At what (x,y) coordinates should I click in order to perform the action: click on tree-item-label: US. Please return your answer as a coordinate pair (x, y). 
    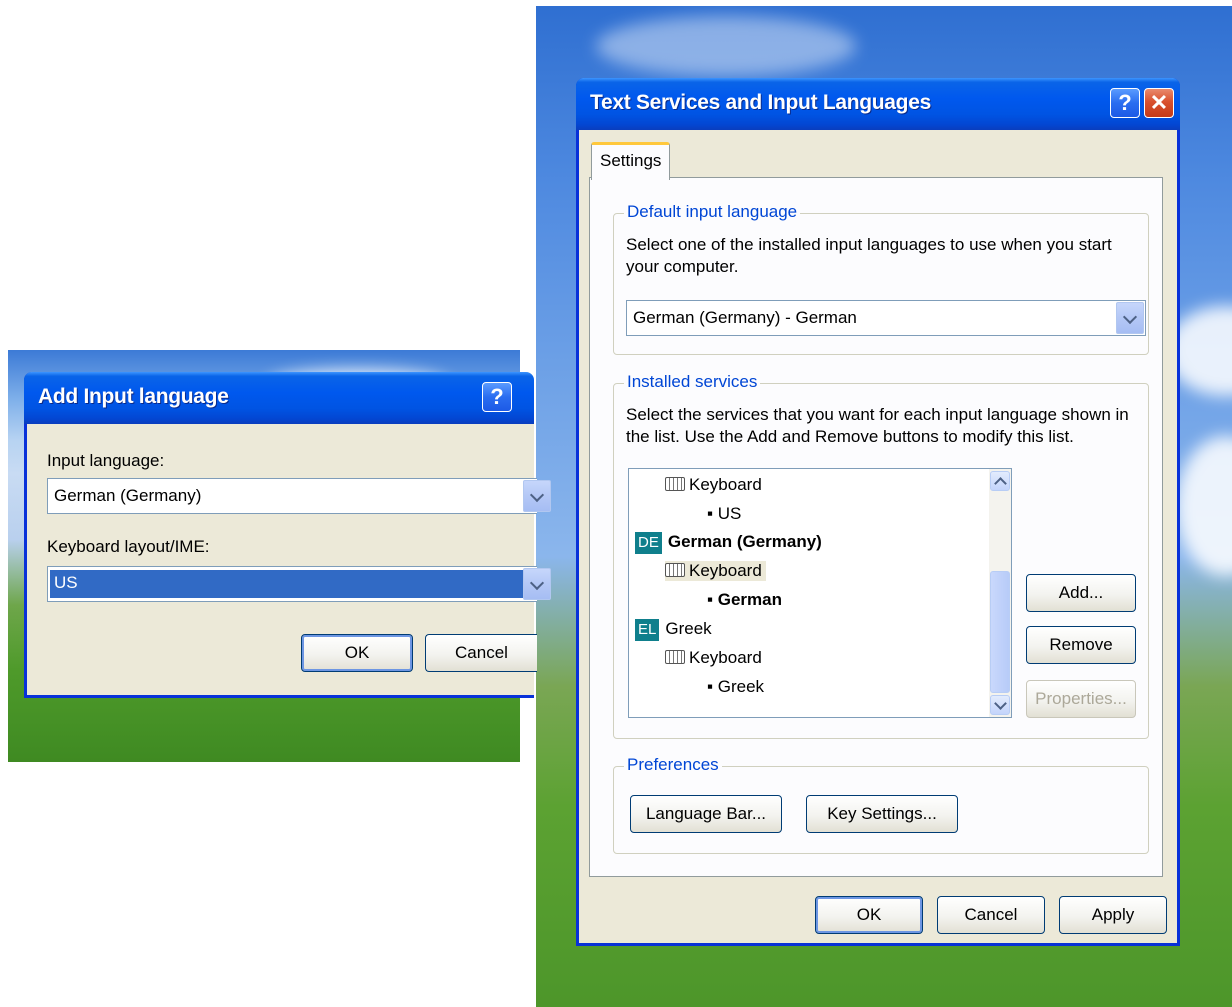
    Looking at the image, I should click on (729, 513).